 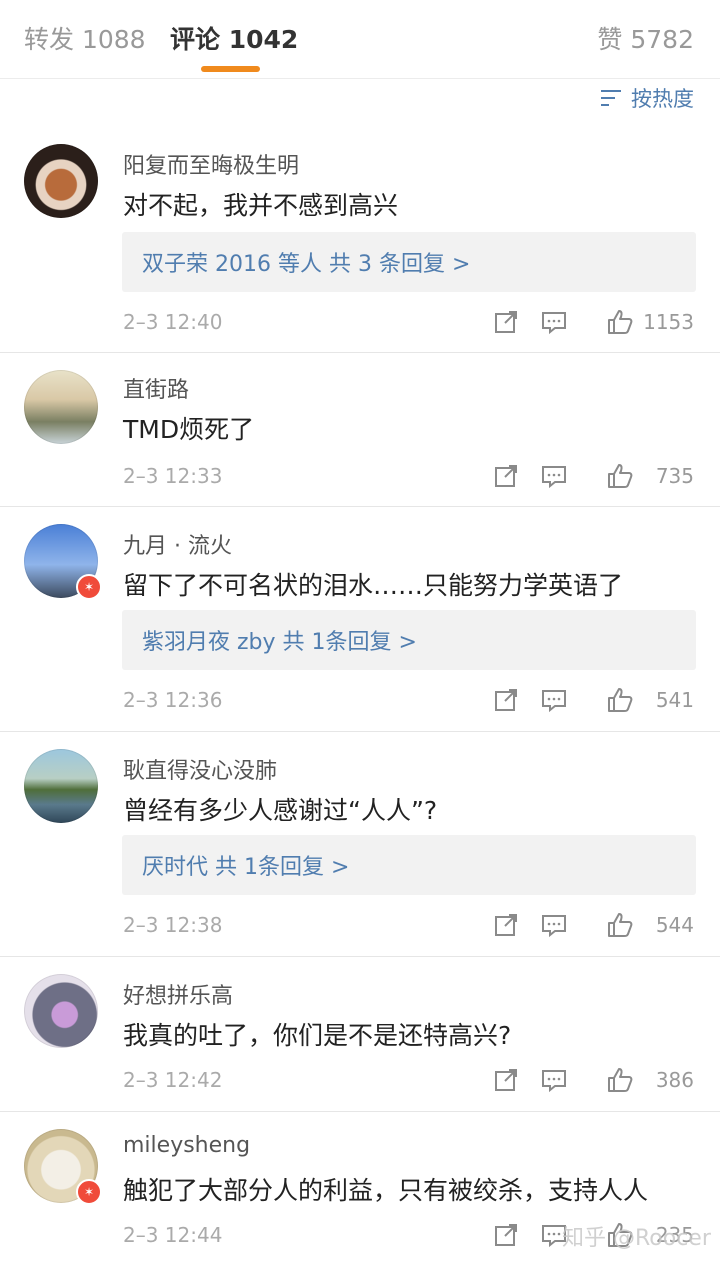 What do you see at coordinates (409, 865) in the screenshot?
I see `reply-summary-button: 厌时代 共 1条回复 >` at bounding box center [409, 865].